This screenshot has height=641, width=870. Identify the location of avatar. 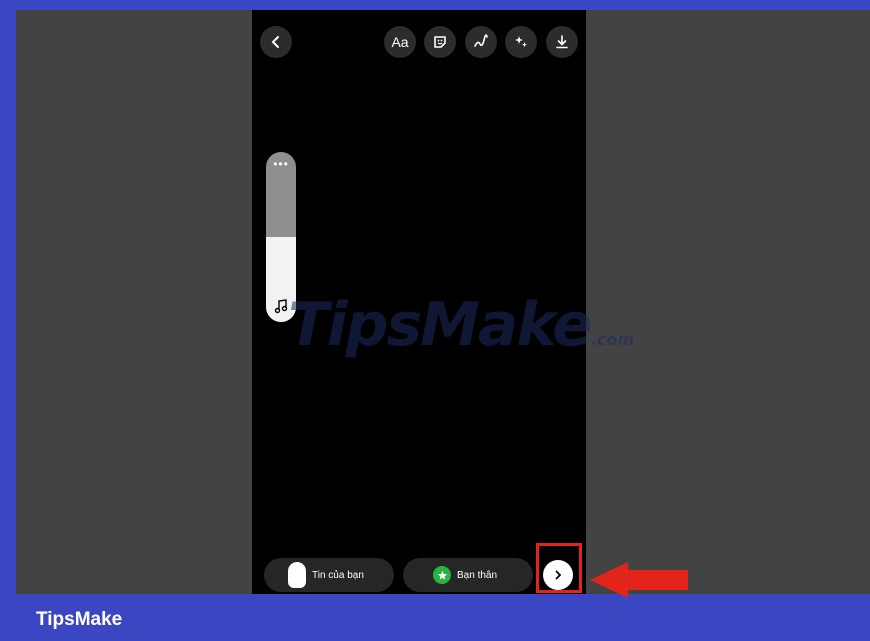
(297, 575).